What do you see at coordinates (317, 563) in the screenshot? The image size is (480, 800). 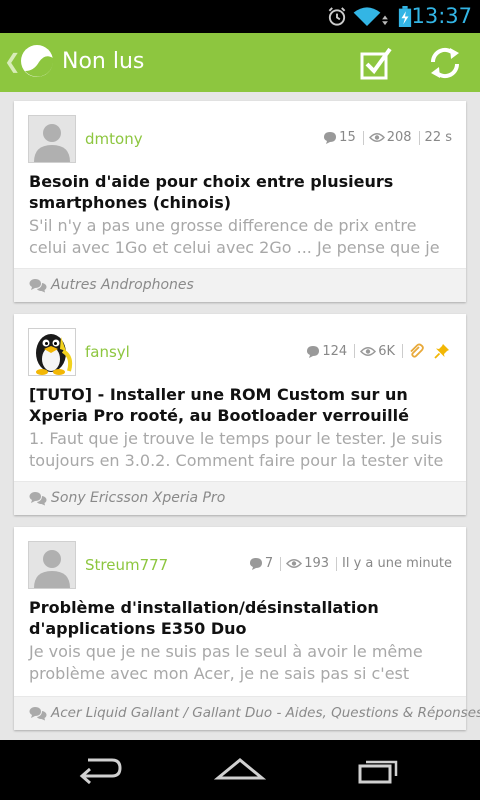 I see `view-count: 193` at bounding box center [317, 563].